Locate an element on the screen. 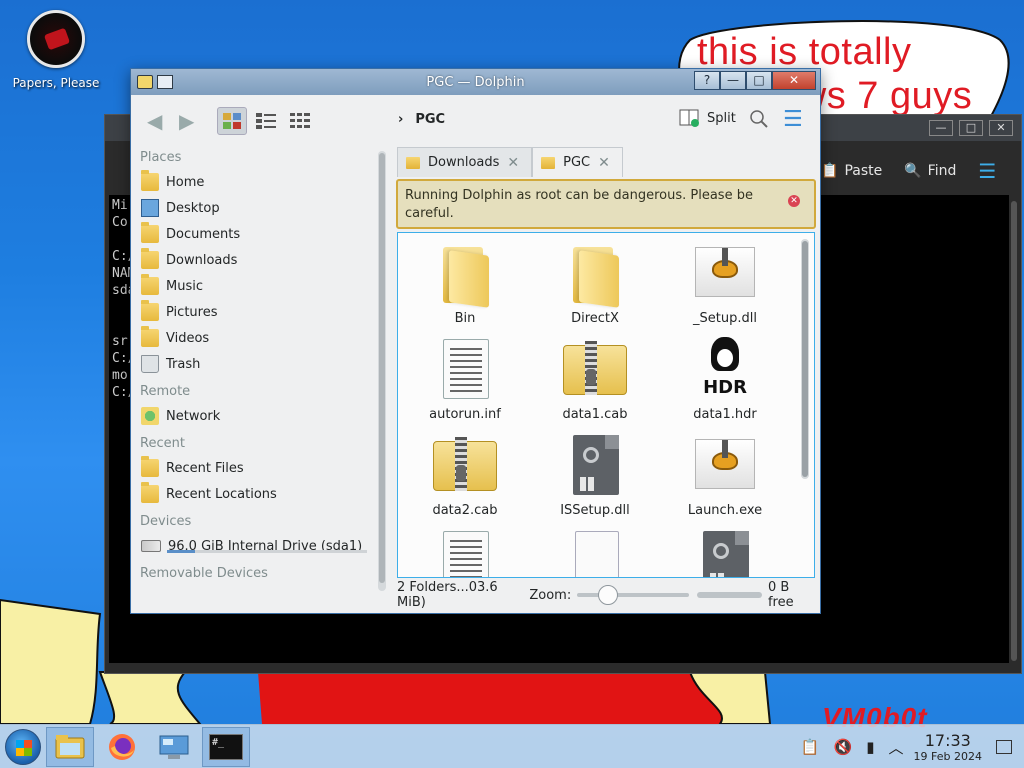  places-item-trash: Trash is located at coordinates (254, 364).